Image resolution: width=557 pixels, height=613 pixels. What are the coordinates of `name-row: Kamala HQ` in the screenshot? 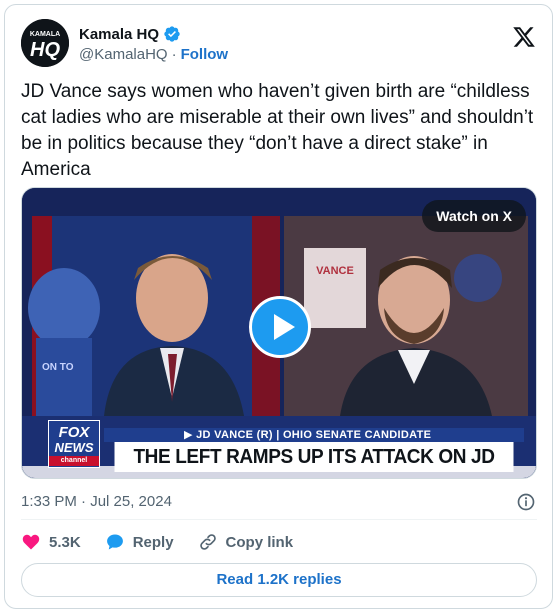 It's located at (130, 34).